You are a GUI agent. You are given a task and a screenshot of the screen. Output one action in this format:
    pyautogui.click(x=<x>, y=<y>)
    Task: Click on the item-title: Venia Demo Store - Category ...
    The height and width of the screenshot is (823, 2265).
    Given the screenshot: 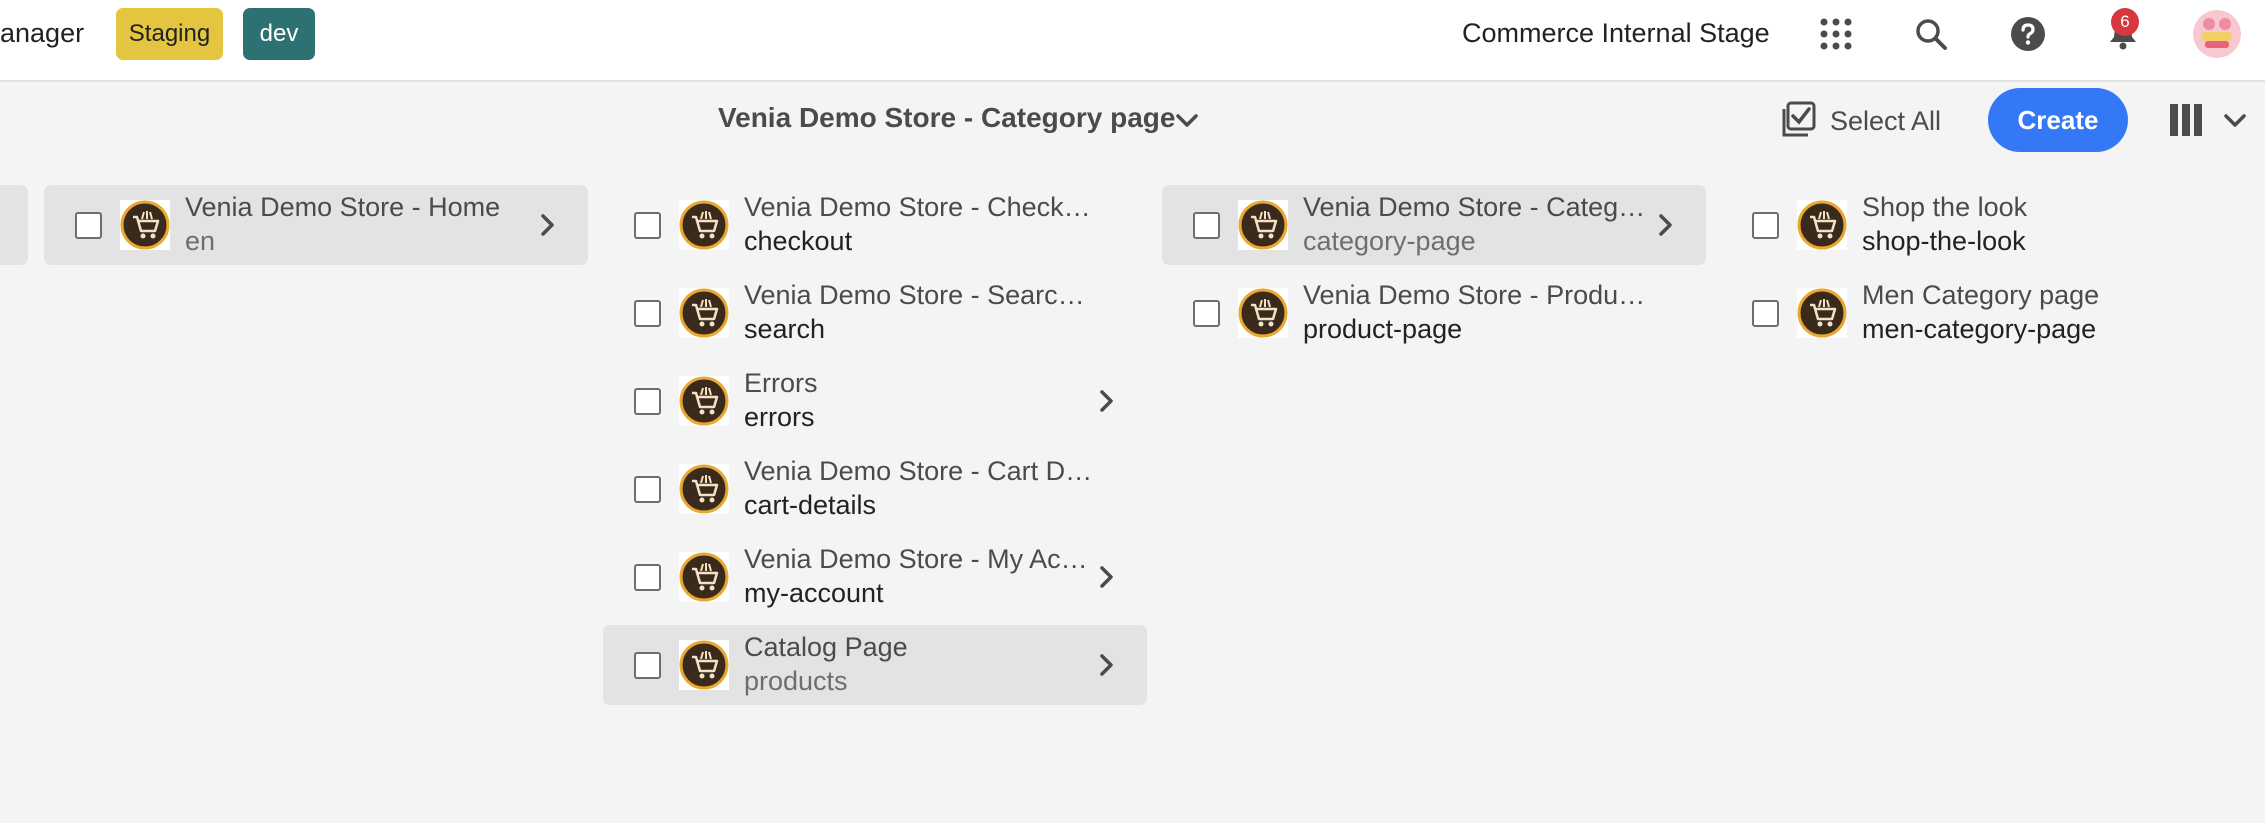 What is the action you would take?
    pyautogui.click(x=1479, y=207)
    